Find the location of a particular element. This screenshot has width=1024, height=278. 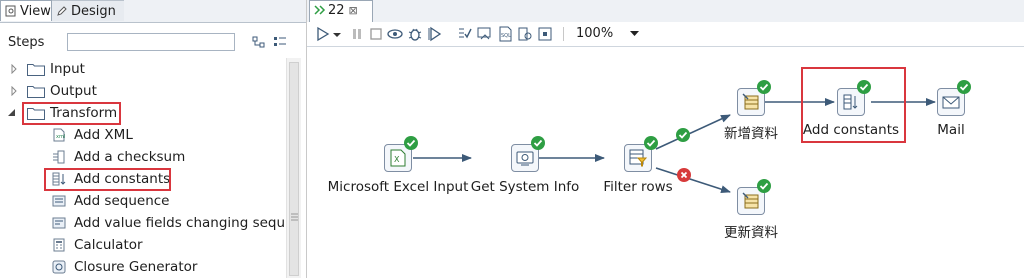

collapse-arrow-icon is located at coordinates (12, 113).